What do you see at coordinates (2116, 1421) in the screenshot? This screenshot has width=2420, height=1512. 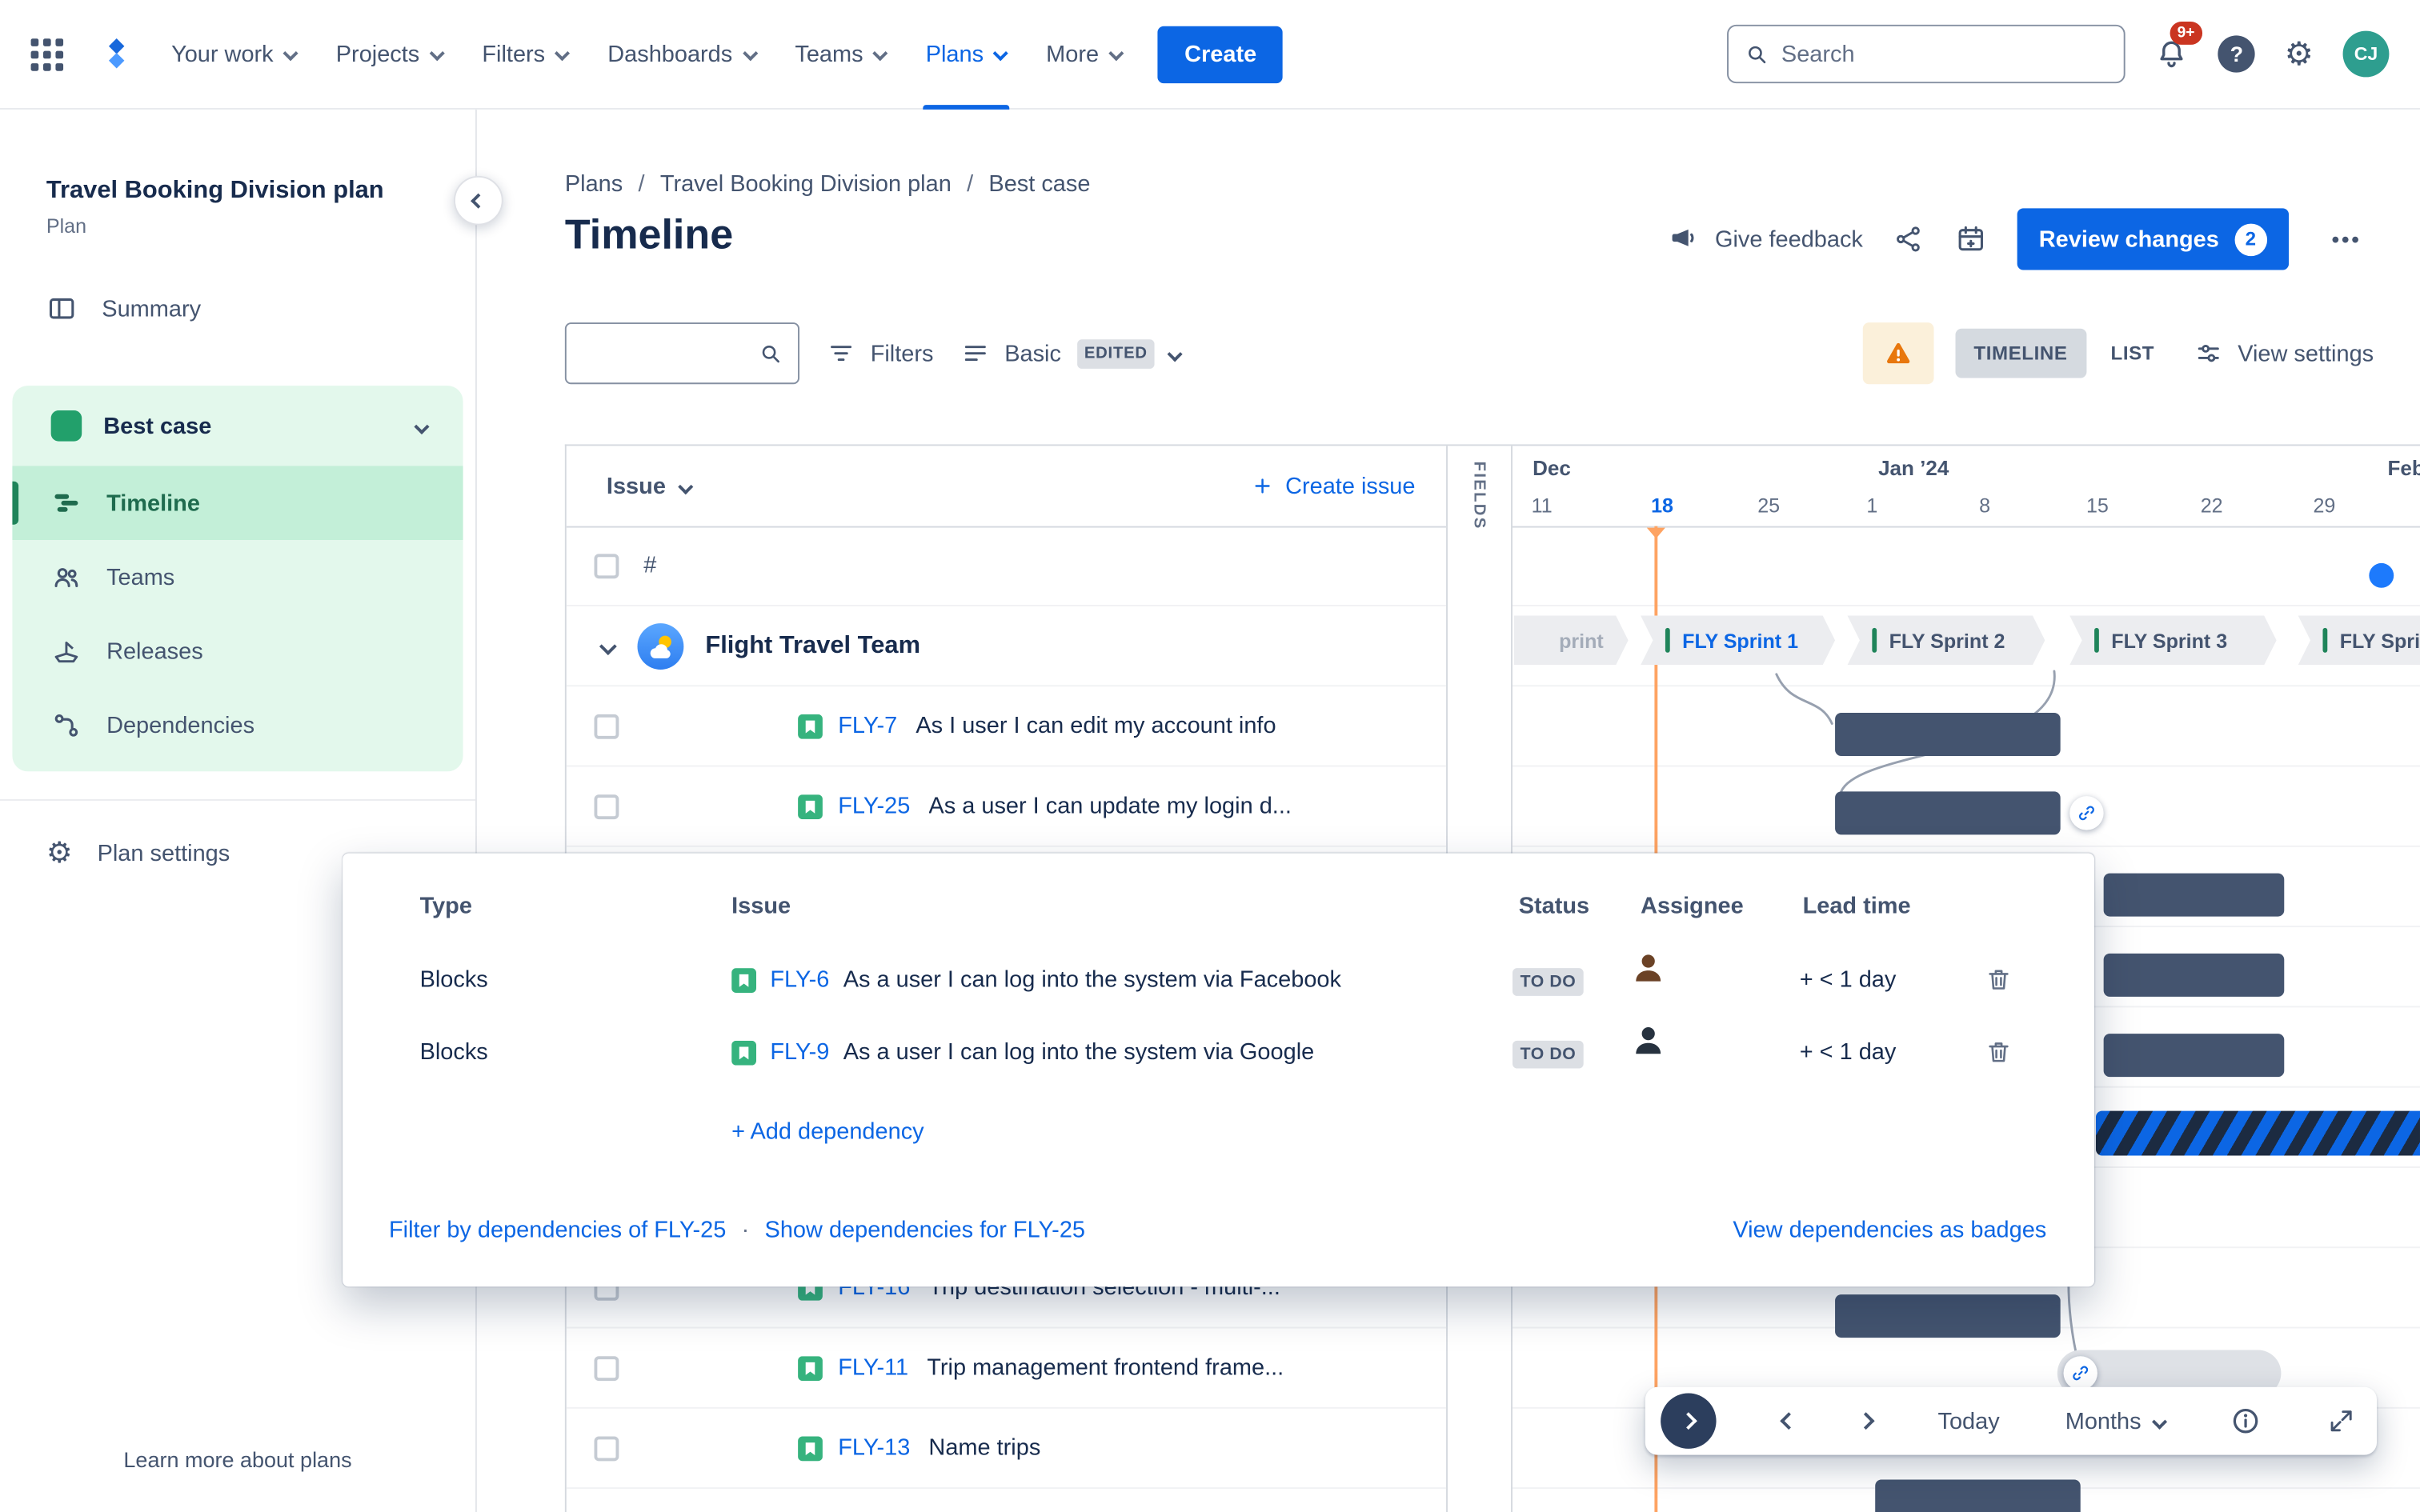 I see `zoom-level-dropdown: Months` at bounding box center [2116, 1421].